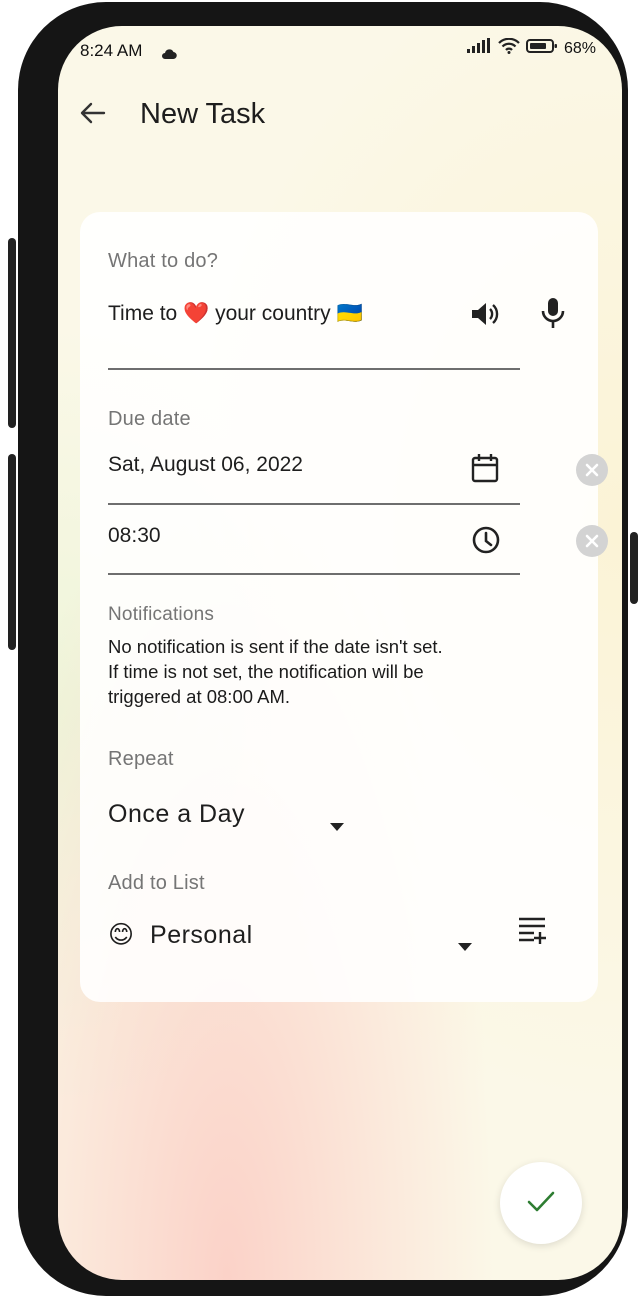 The width and height of the screenshot is (640, 1300). I want to click on smile-emoji: 😊, so click(121, 935).